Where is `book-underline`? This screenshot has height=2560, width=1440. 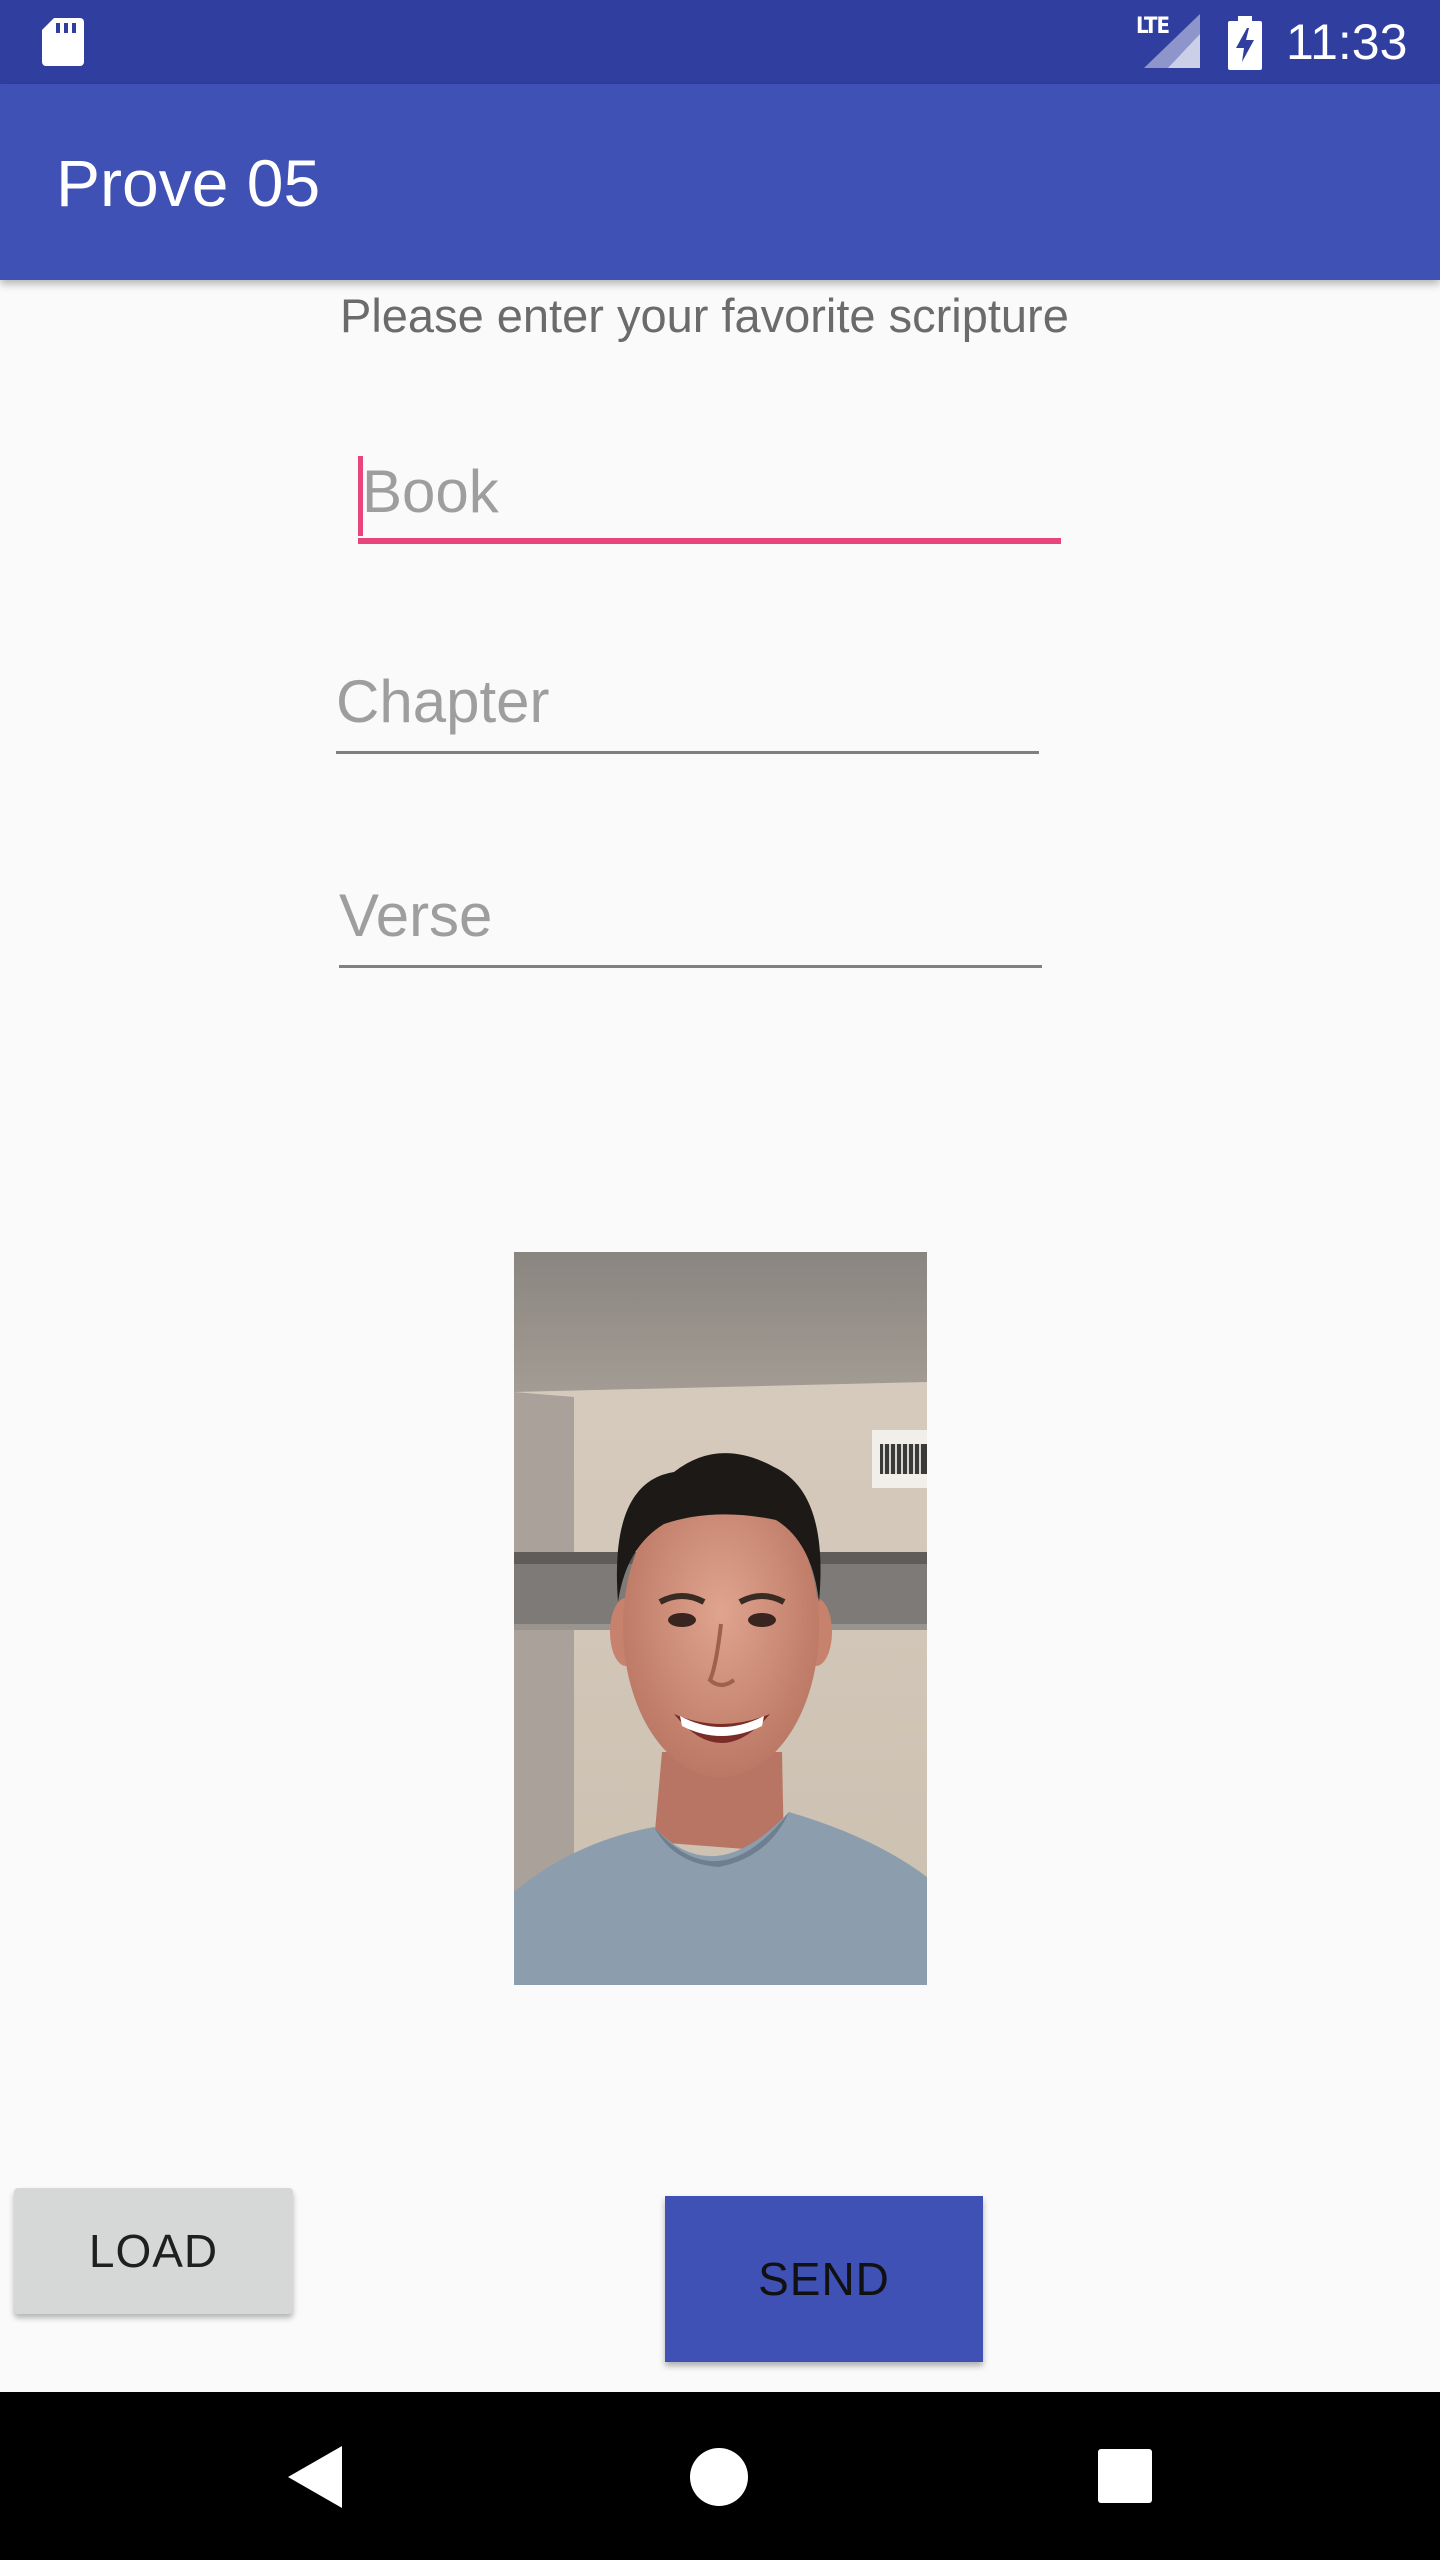 book-underline is located at coordinates (709, 541).